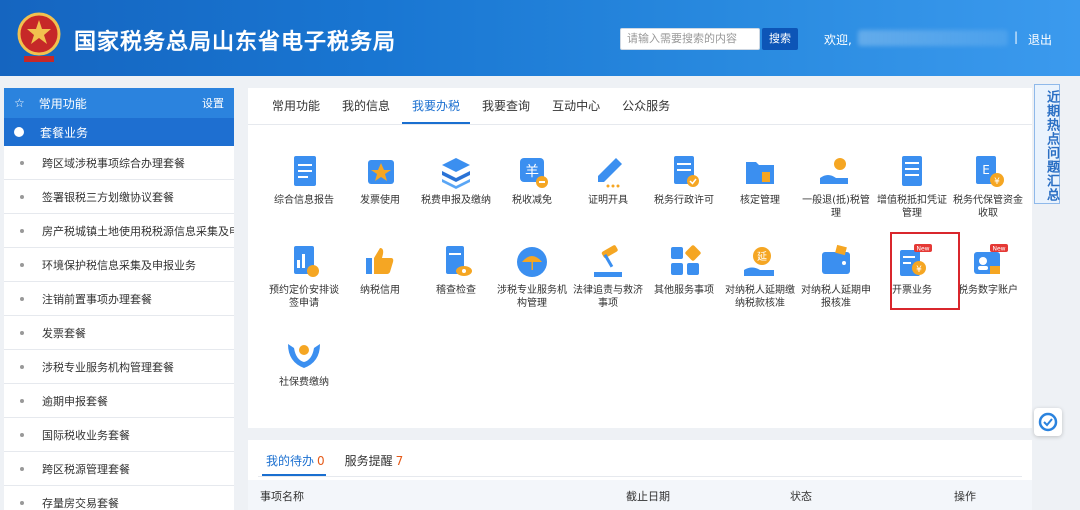  I want to click on sidebar-item: 注销前置事项办理套餐, so click(119, 299).